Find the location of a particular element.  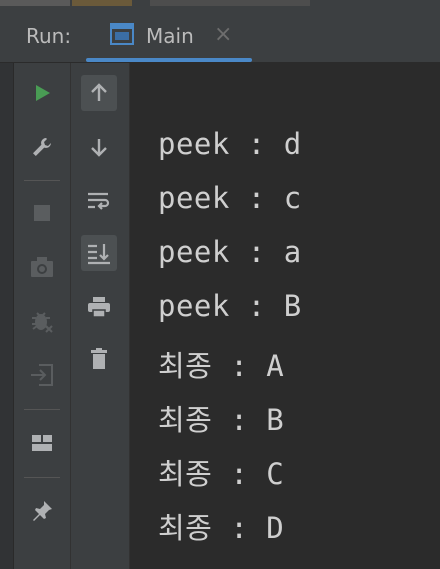

rerun-button is located at coordinates (42, 93).